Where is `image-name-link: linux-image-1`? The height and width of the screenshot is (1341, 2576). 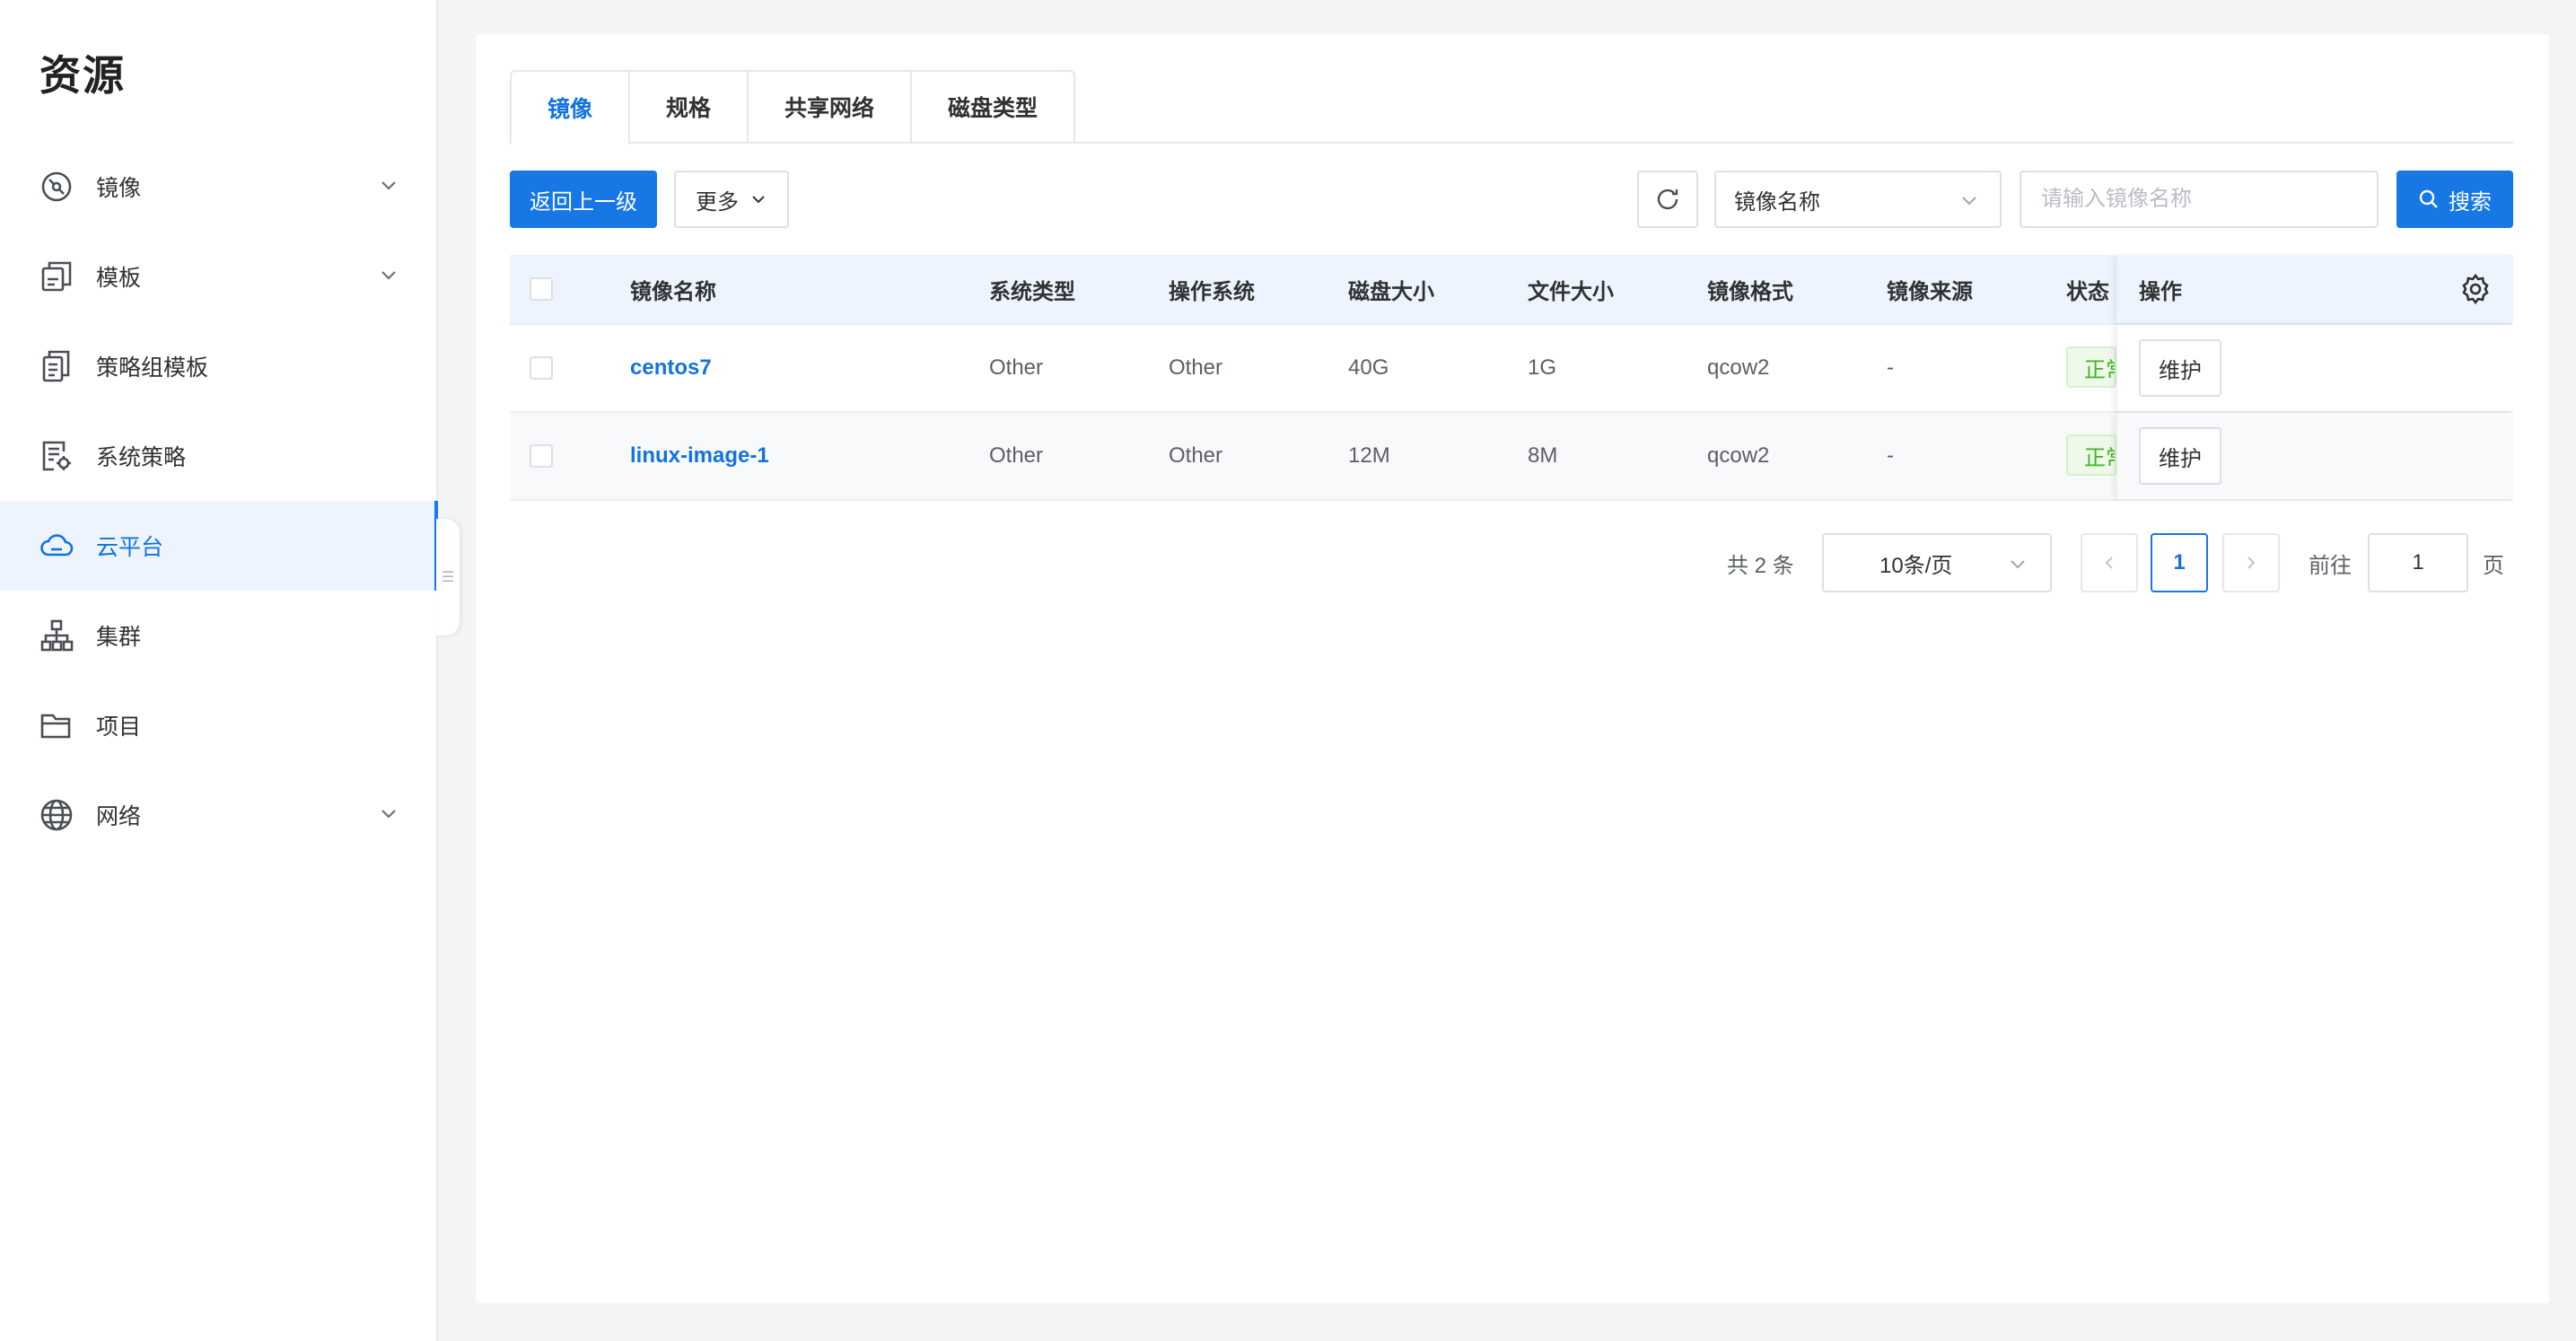
image-name-link: linux-image-1 is located at coordinates (699, 456).